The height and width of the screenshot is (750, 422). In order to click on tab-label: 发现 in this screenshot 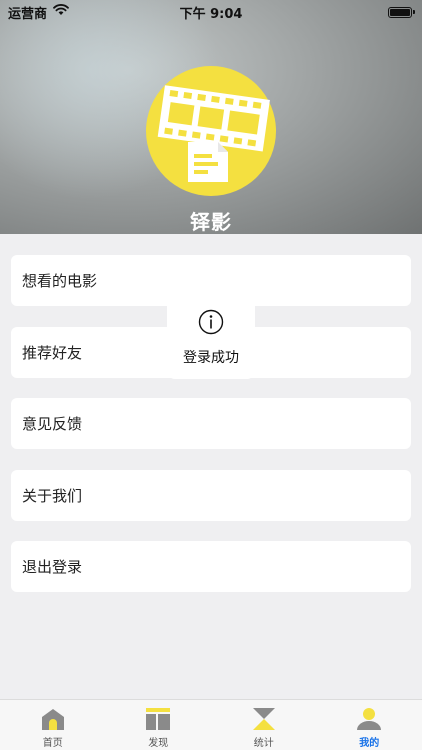, I will do `click(158, 743)`.